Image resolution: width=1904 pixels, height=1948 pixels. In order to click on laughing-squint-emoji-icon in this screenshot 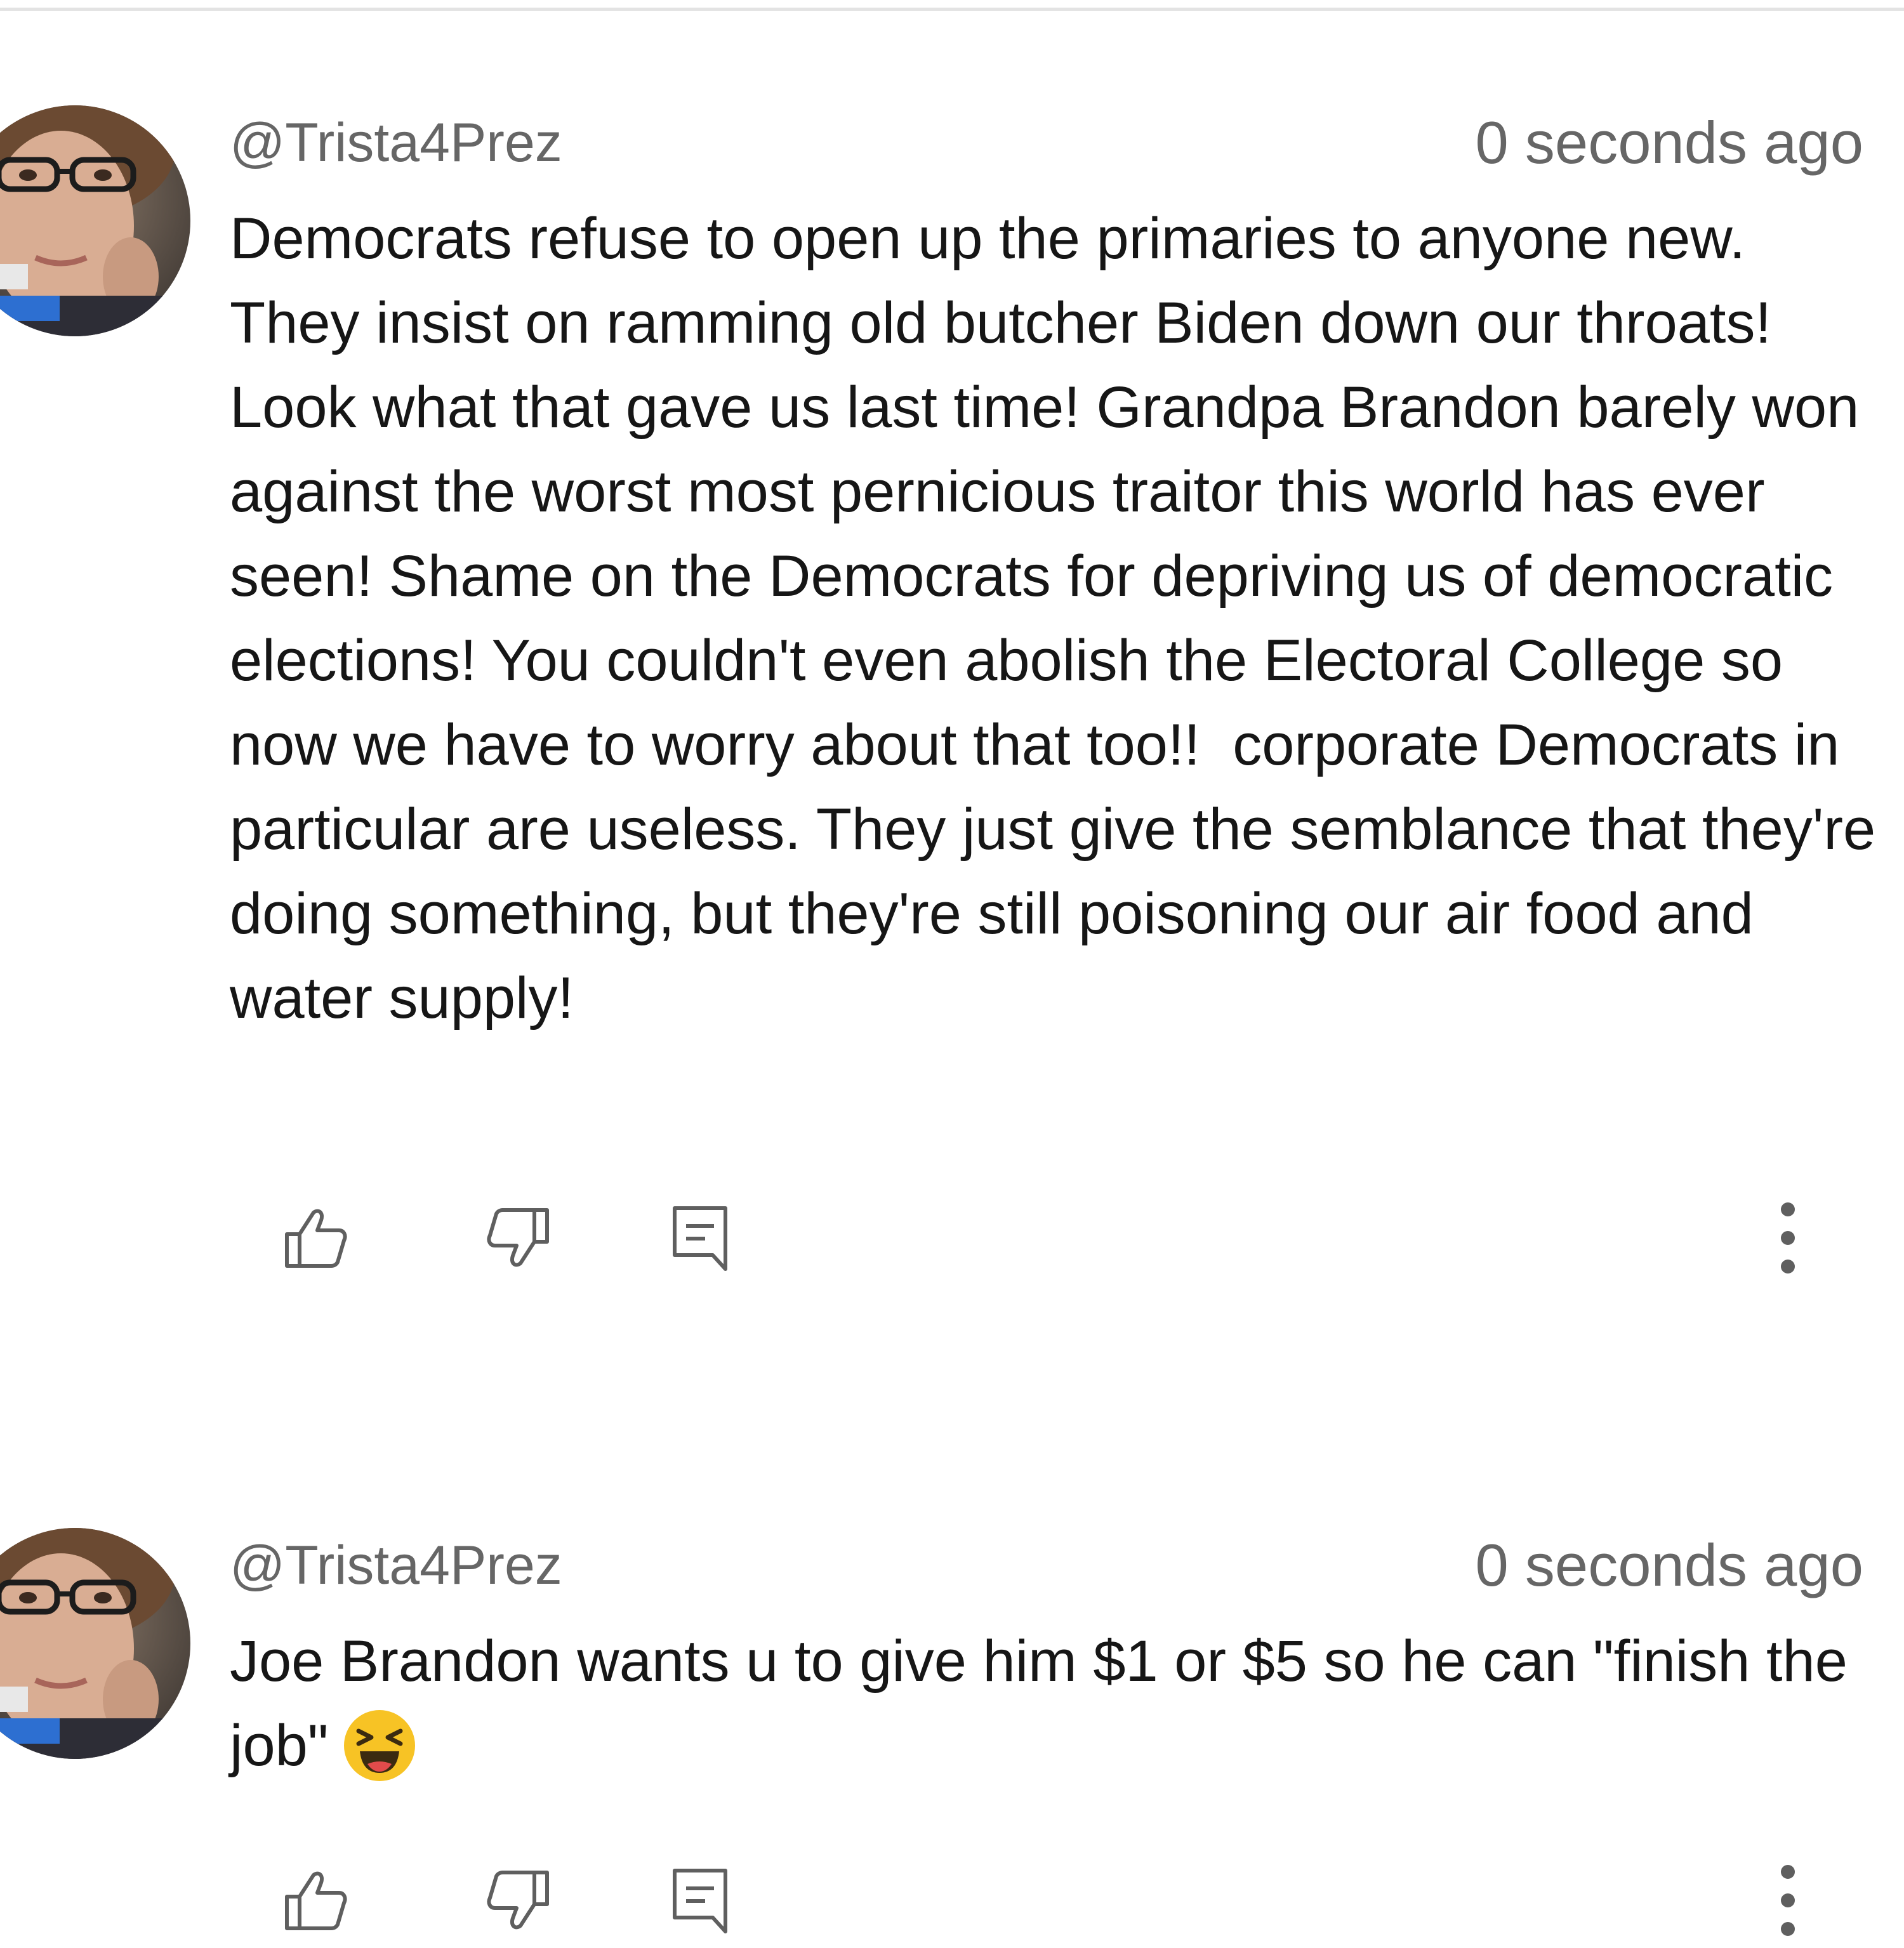, I will do `click(380, 1746)`.